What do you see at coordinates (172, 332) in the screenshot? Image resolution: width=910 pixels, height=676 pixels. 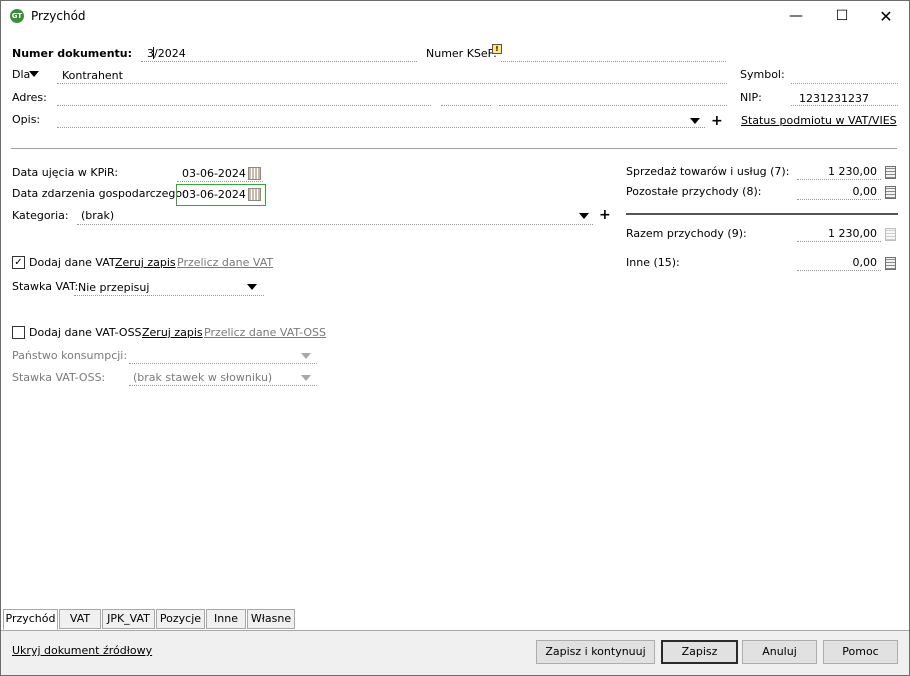 I see `zeruj-zapis-oss-link: Zeruj zapis` at bounding box center [172, 332].